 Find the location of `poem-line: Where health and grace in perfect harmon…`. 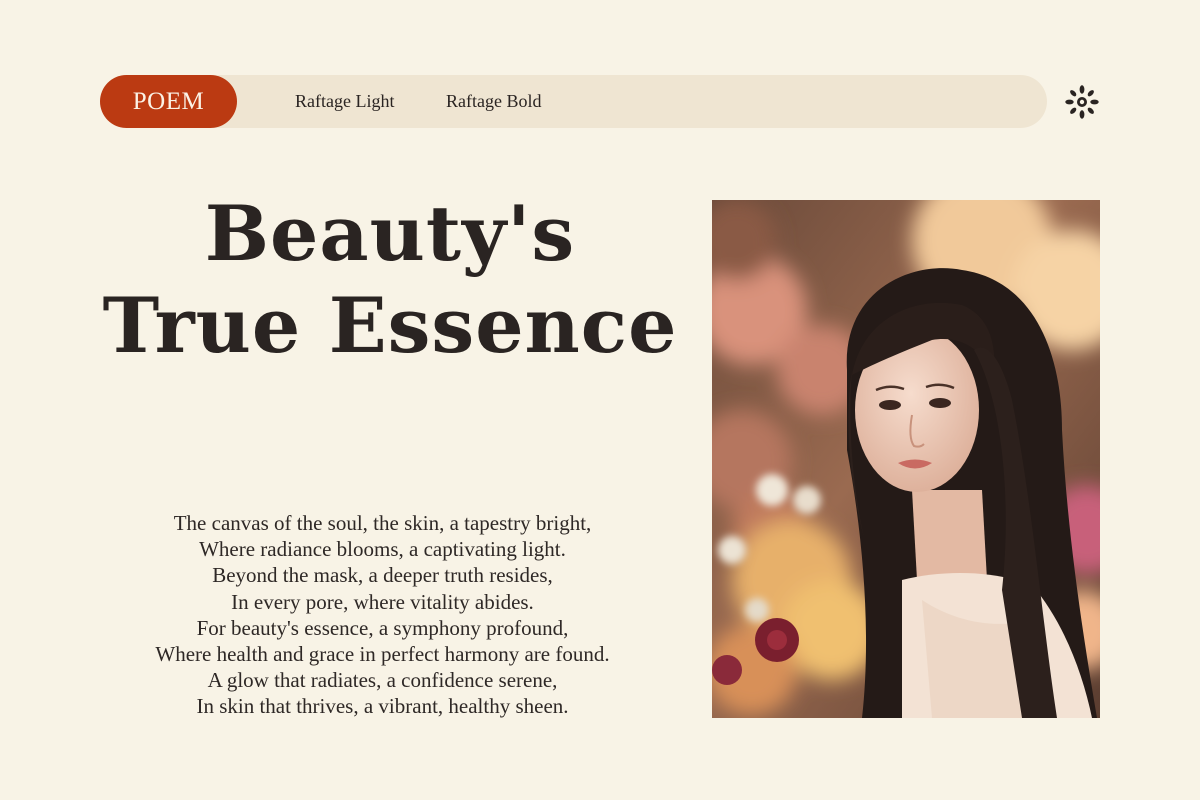

poem-line: Where health and grace in perfect harmon… is located at coordinates (382, 654).